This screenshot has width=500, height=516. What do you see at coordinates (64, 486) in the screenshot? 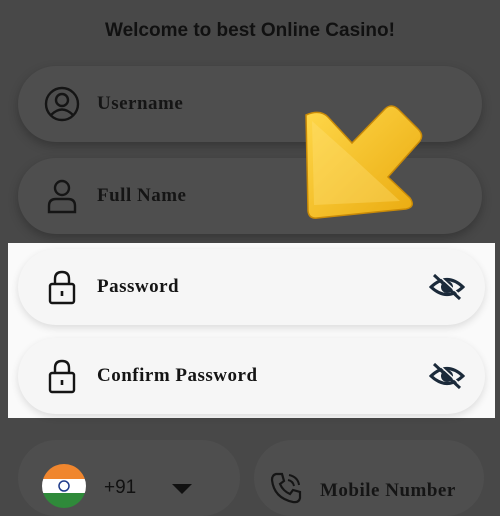
I see `india-flag-icon` at bounding box center [64, 486].